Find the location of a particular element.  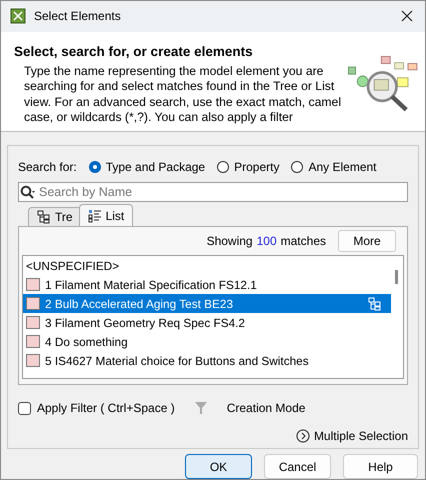

close-icon is located at coordinates (407, 16).